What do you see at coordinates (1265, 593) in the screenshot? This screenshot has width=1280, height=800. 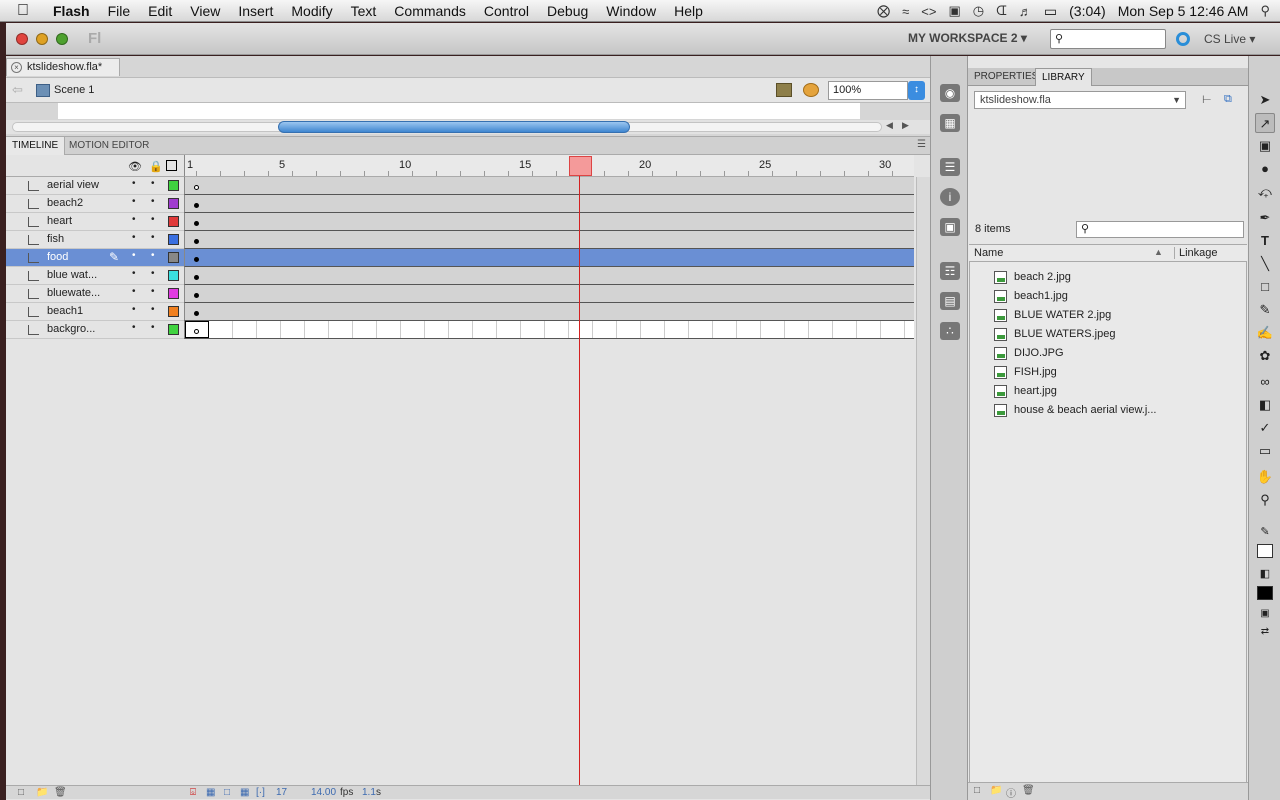 I see `fill-color-swatch` at bounding box center [1265, 593].